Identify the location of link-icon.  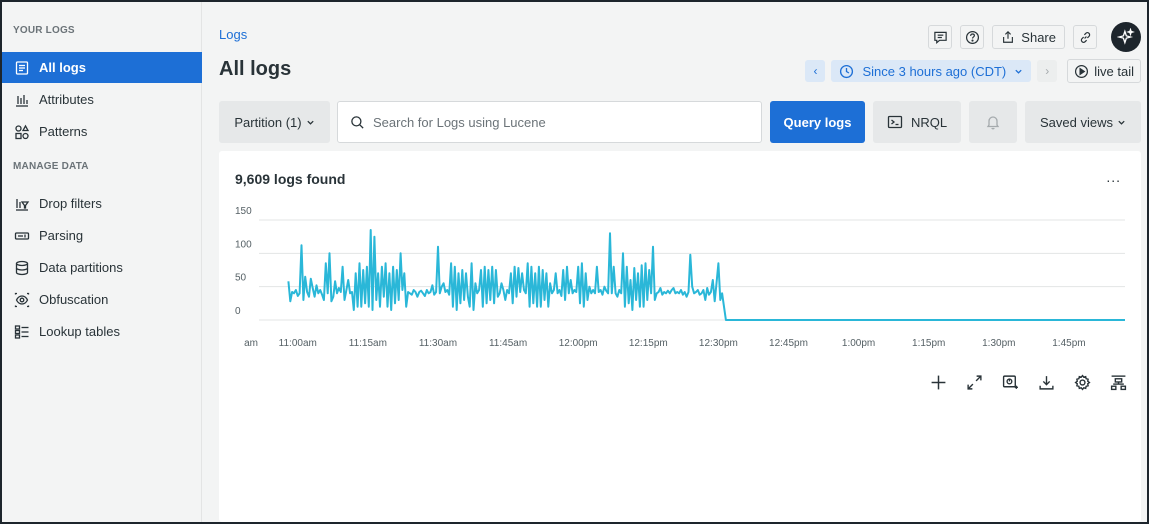
(1085, 37).